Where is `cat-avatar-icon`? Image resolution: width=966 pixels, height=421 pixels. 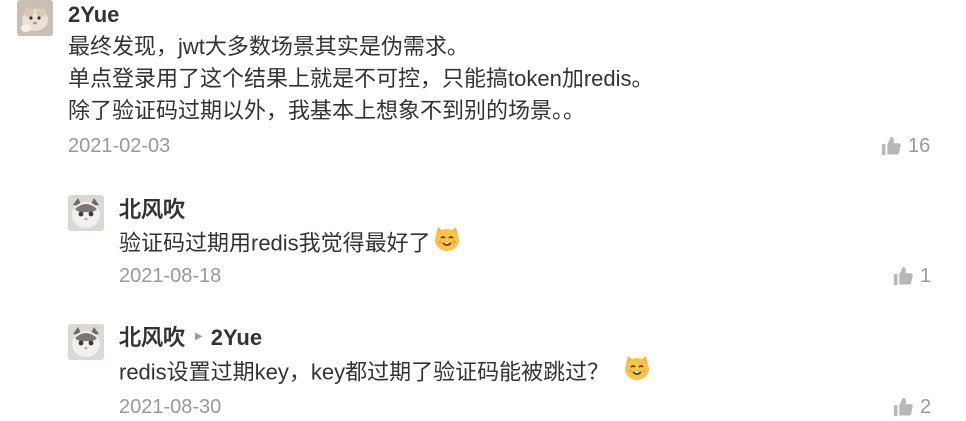
cat-avatar-icon is located at coordinates (86, 342).